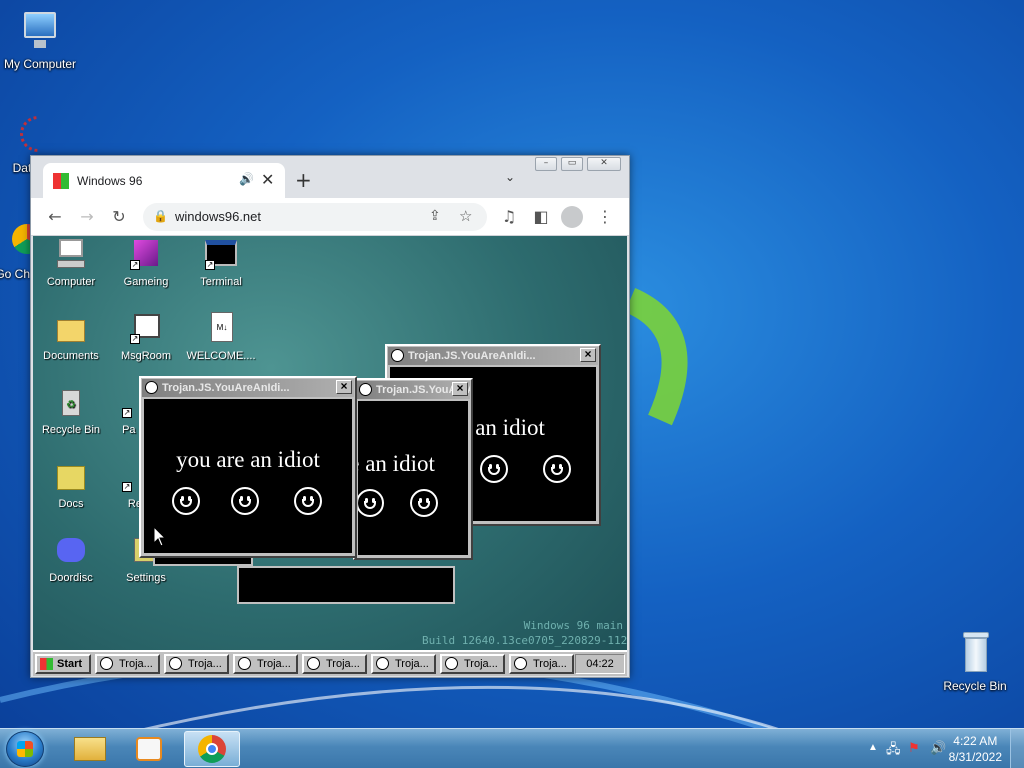 Image resolution: width=1024 pixels, height=768 pixels. I want to click on w96-icon-msgroom: ↗ MsgRoom, so click(146, 337).